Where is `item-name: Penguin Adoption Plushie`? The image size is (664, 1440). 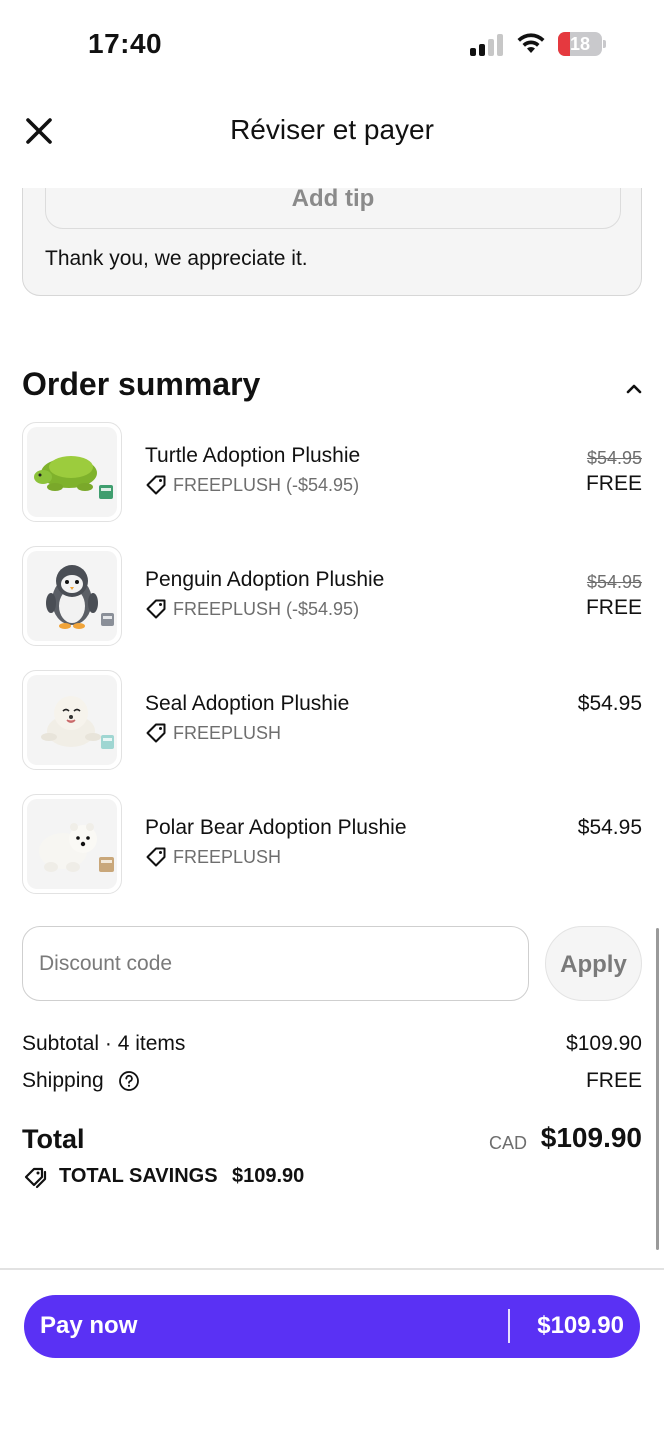
item-name: Penguin Adoption Plushie is located at coordinates (265, 579).